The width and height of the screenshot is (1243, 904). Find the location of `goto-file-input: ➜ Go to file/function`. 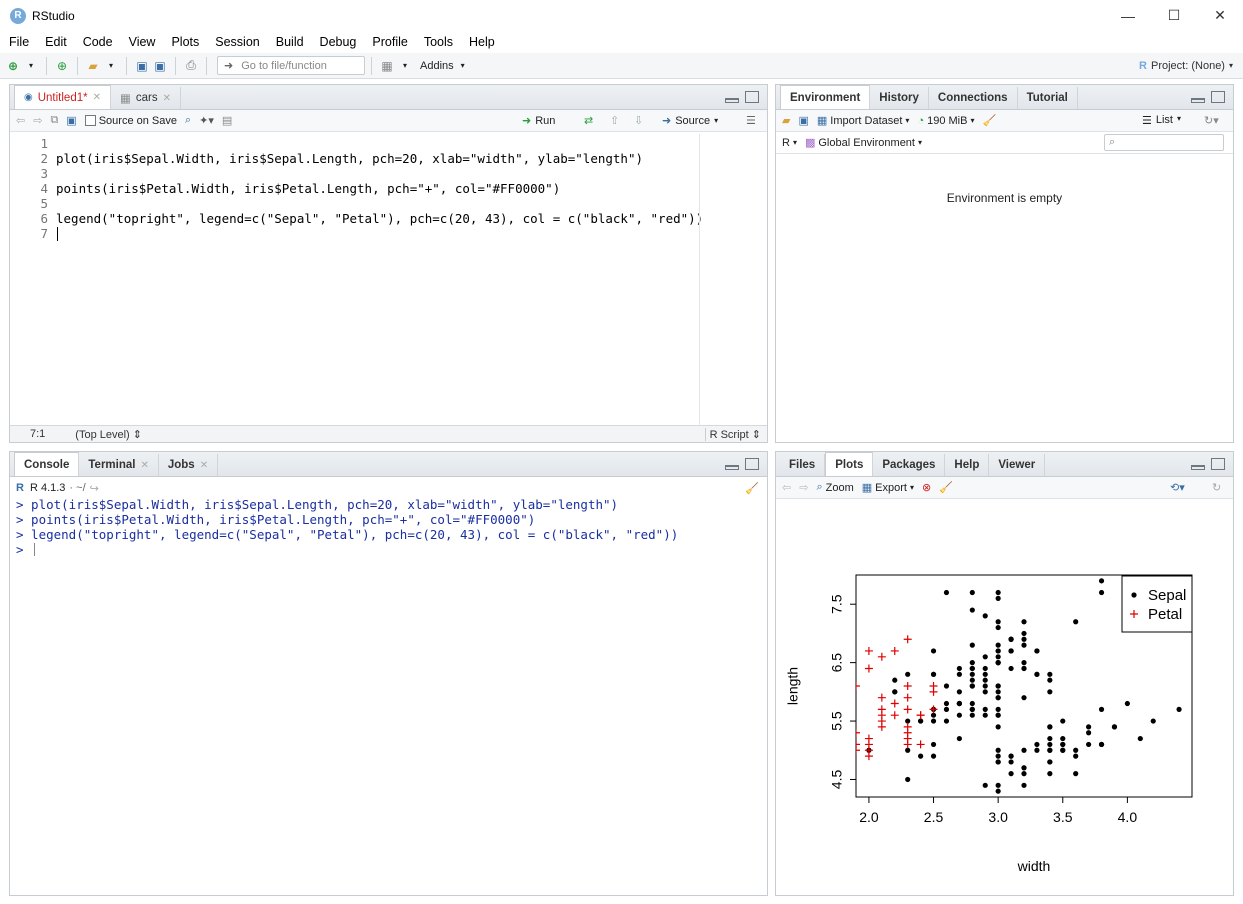

goto-file-input: ➜ Go to file/function is located at coordinates (291, 65).